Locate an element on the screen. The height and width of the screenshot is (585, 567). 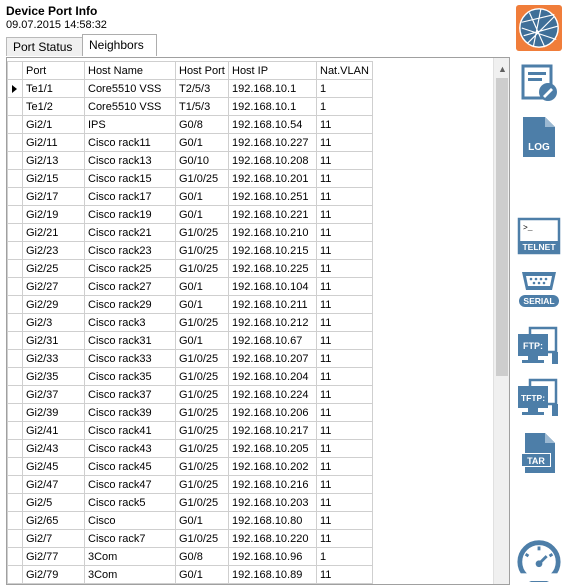
cell-host-name: Cisco rack23 is located at coordinates (130, 250).